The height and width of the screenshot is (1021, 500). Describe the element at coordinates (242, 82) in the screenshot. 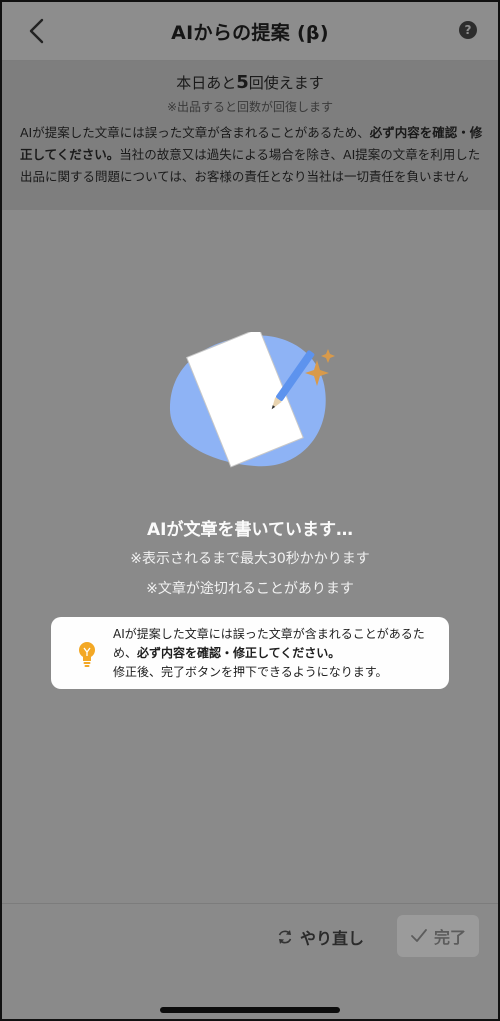

I see `remaining-count: 5` at that location.